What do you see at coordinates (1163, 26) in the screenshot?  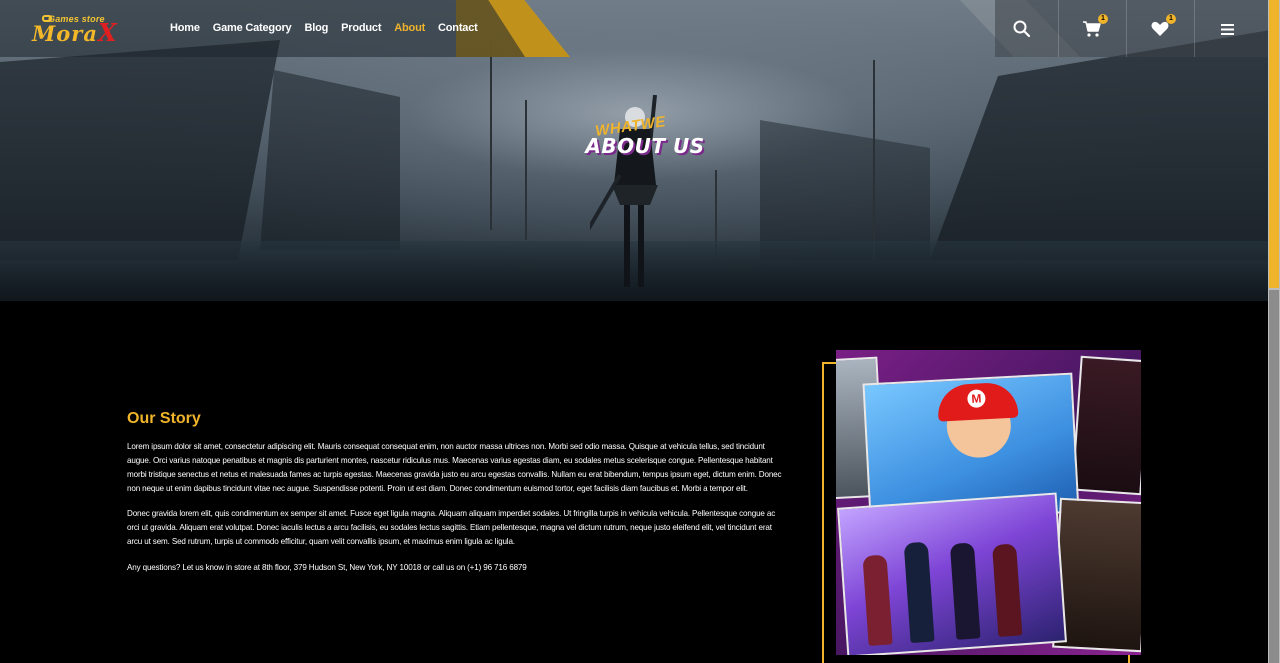 I see `heart-icon: 1` at bounding box center [1163, 26].